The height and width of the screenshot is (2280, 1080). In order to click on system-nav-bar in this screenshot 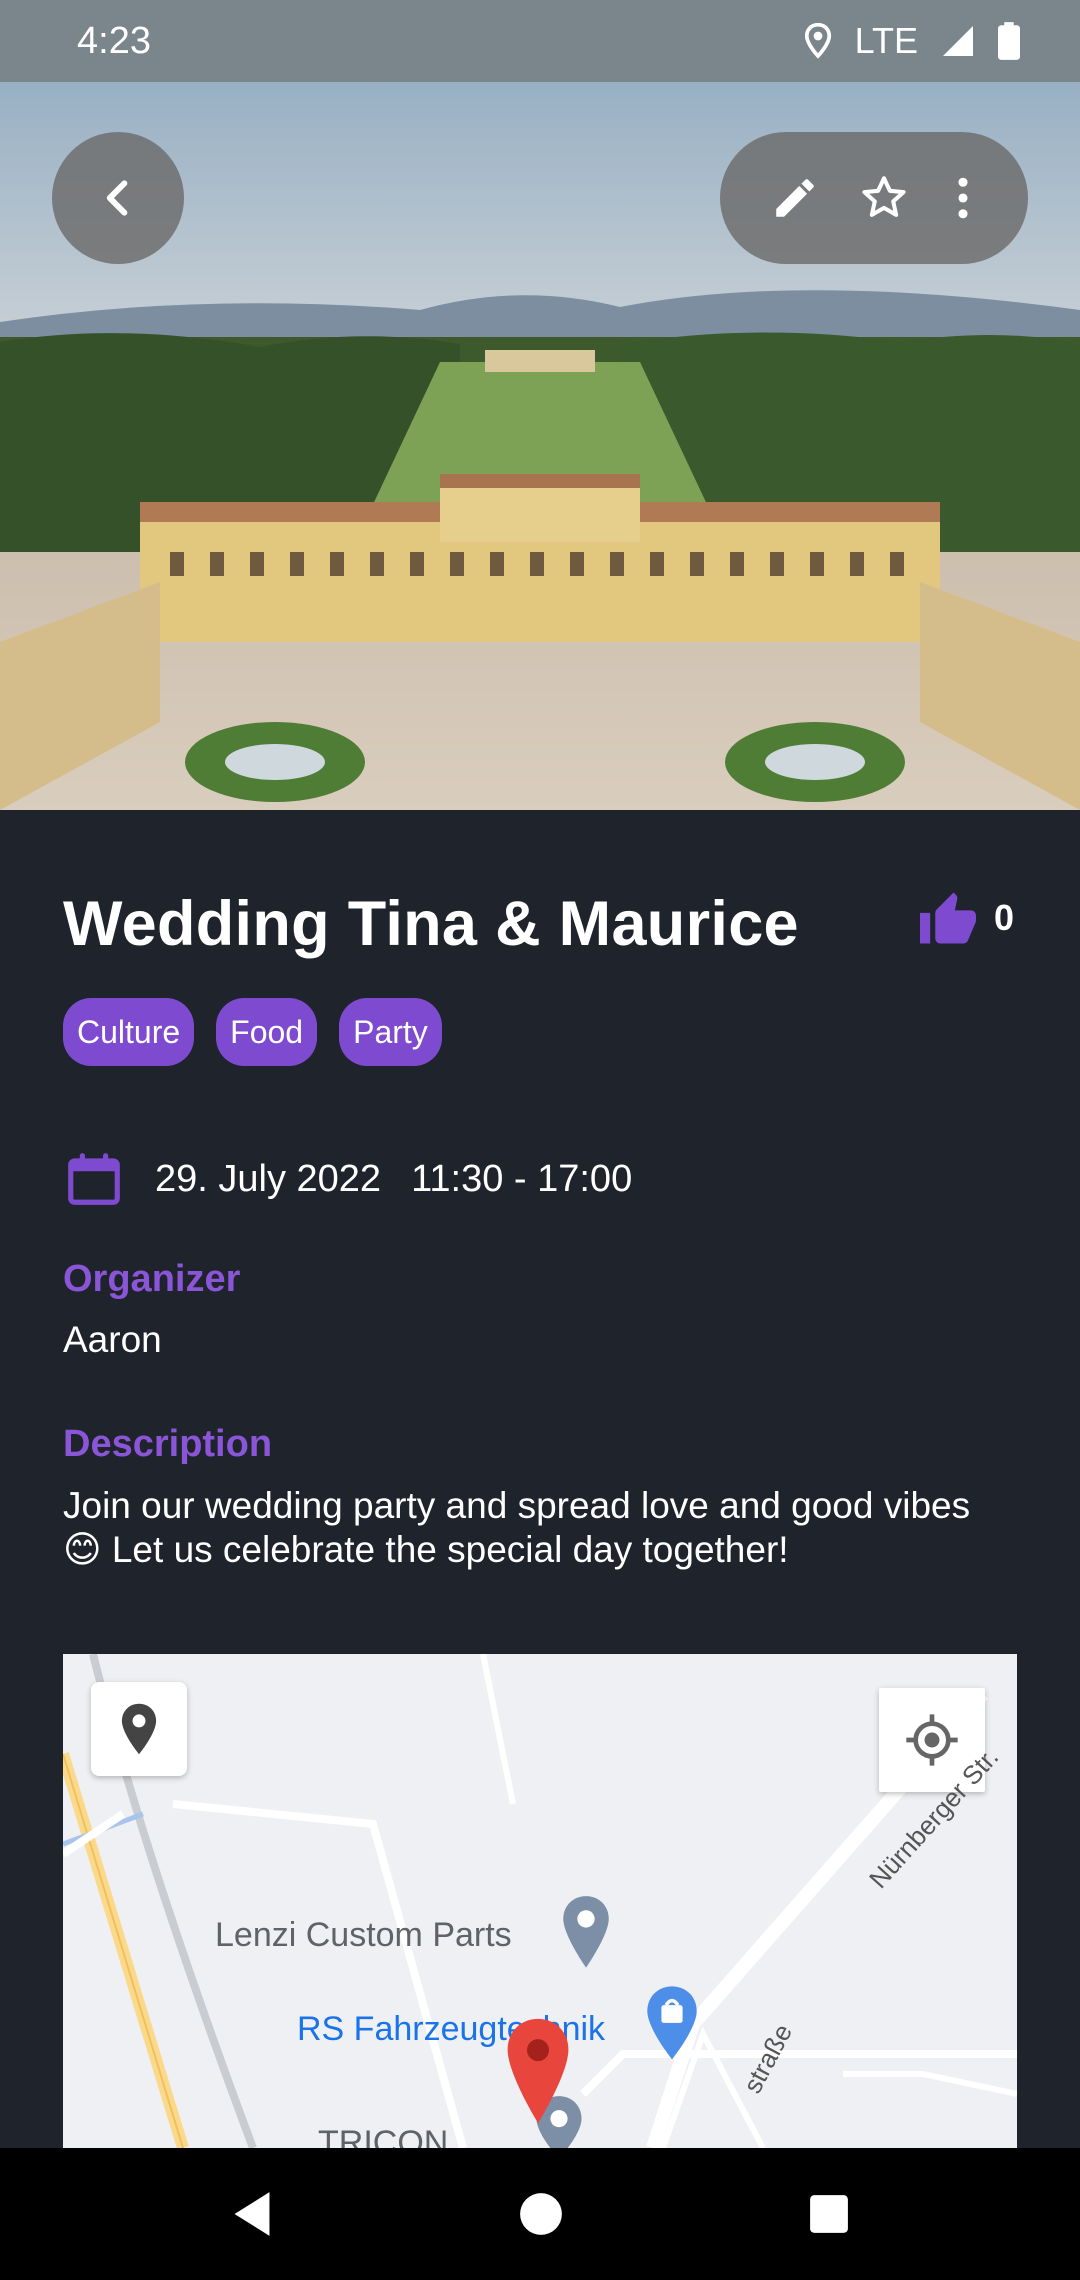, I will do `click(540, 2214)`.